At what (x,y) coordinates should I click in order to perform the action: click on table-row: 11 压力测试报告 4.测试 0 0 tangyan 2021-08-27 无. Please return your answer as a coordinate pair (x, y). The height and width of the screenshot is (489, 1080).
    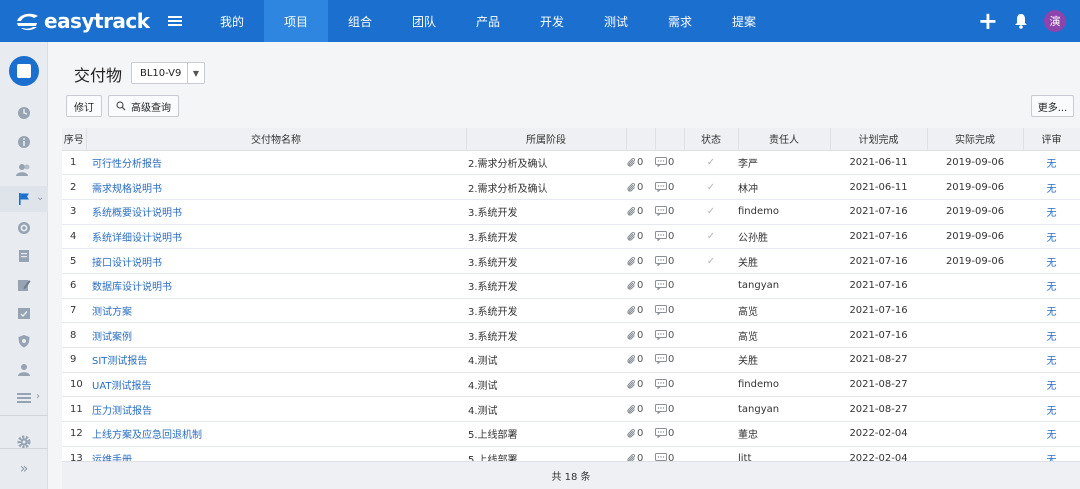
    Looking at the image, I should click on (571, 409).